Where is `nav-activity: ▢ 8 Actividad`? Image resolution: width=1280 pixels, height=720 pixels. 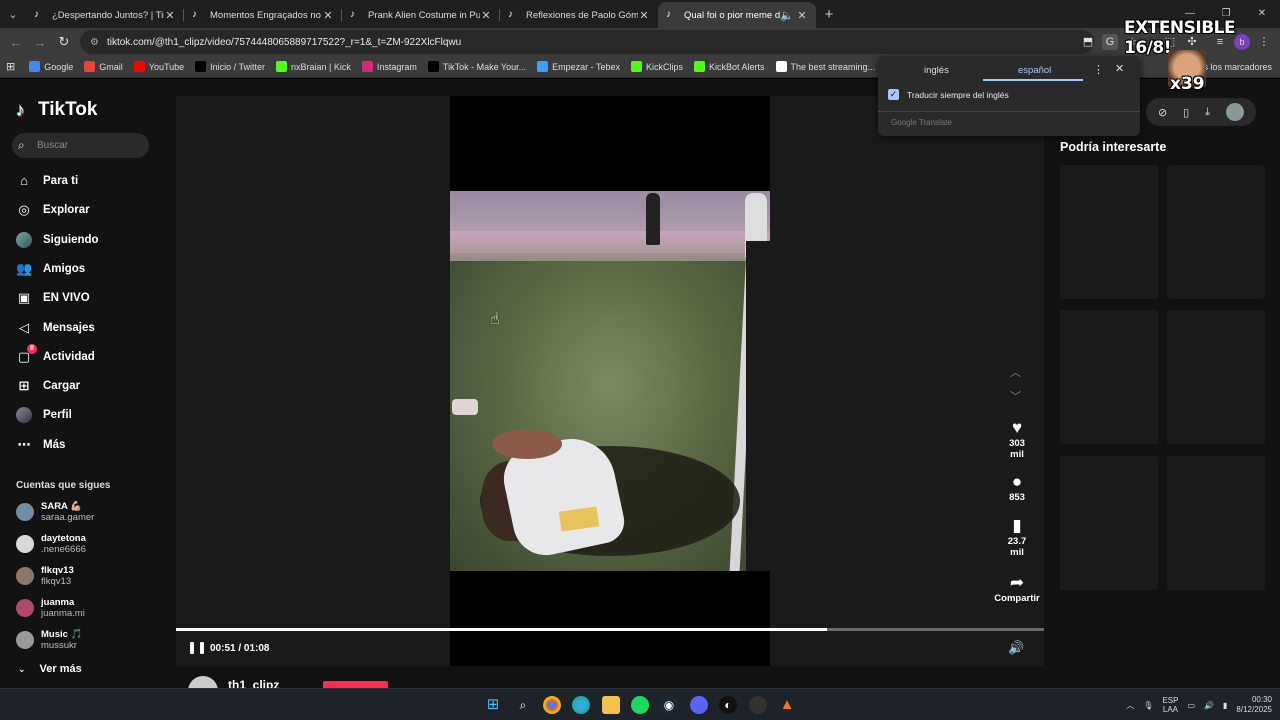
nav-activity: ▢ 8 Actividad is located at coordinates (55, 356).